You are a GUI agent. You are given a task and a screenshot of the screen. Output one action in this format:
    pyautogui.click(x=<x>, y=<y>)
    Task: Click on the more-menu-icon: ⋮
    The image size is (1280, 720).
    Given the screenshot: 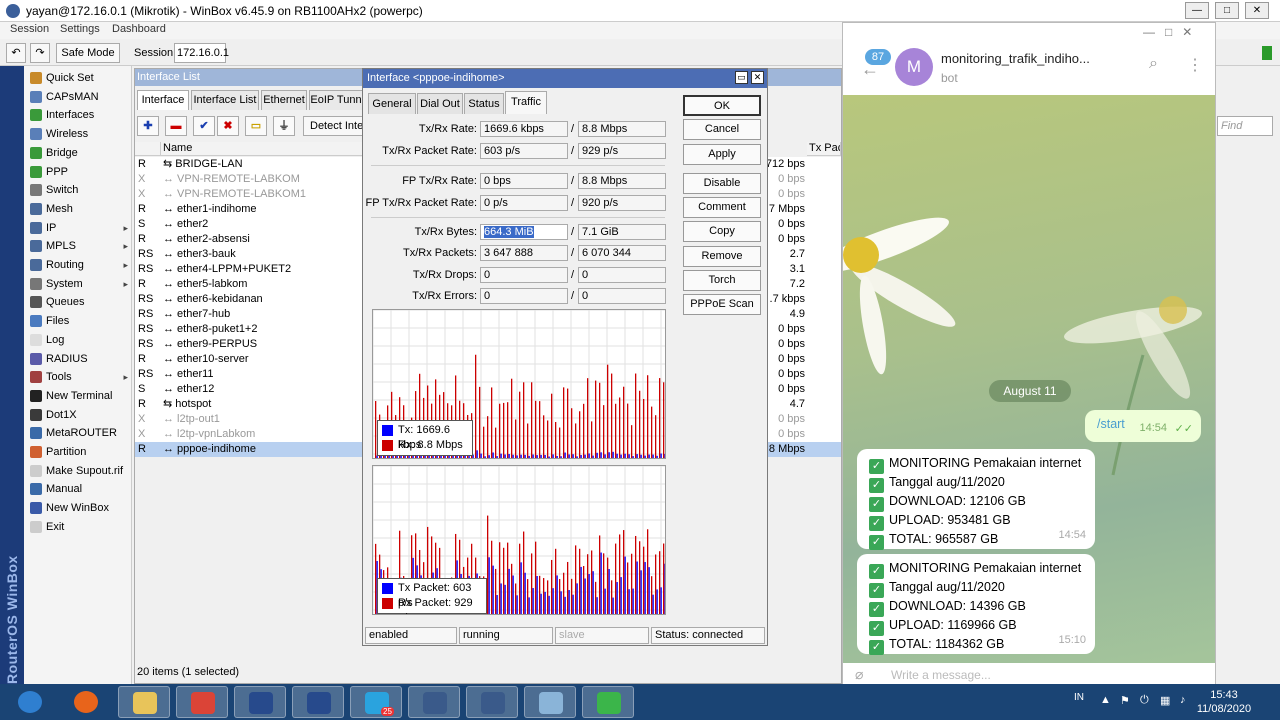 What is the action you would take?
    pyautogui.click(x=1195, y=65)
    